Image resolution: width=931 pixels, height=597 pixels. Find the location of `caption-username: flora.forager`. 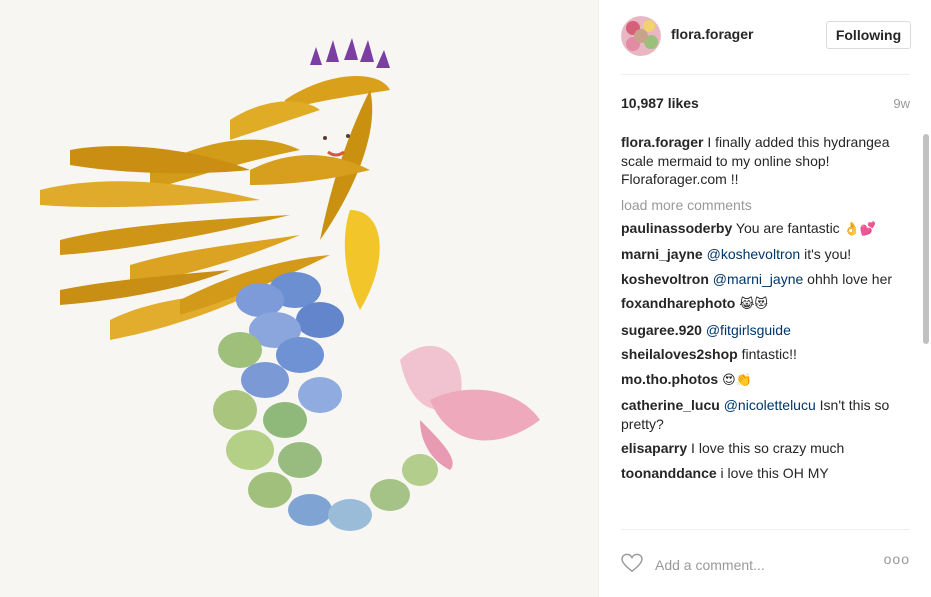

caption-username: flora.forager is located at coordinates (662, 142).